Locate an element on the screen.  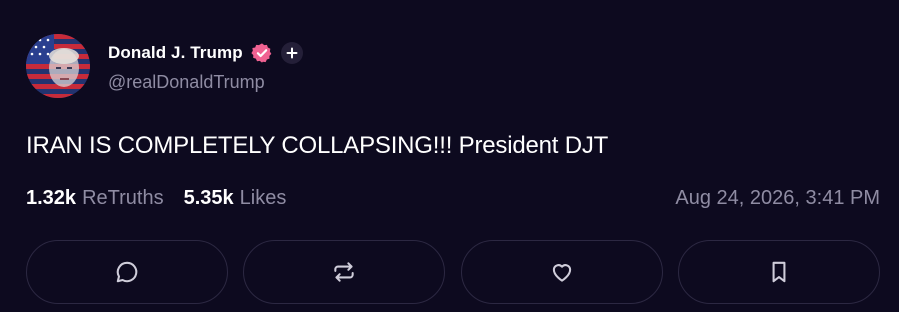
avatar is located at coordinates (58, 66).